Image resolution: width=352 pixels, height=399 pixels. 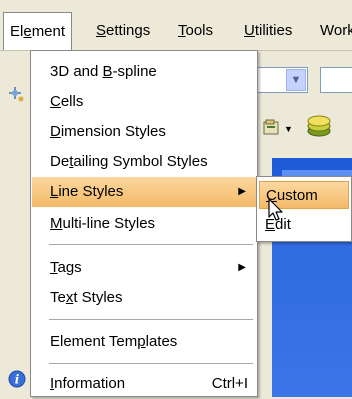 I want to click on menu-item-information: Information Ctrl+I, so click(x=144, y=384).